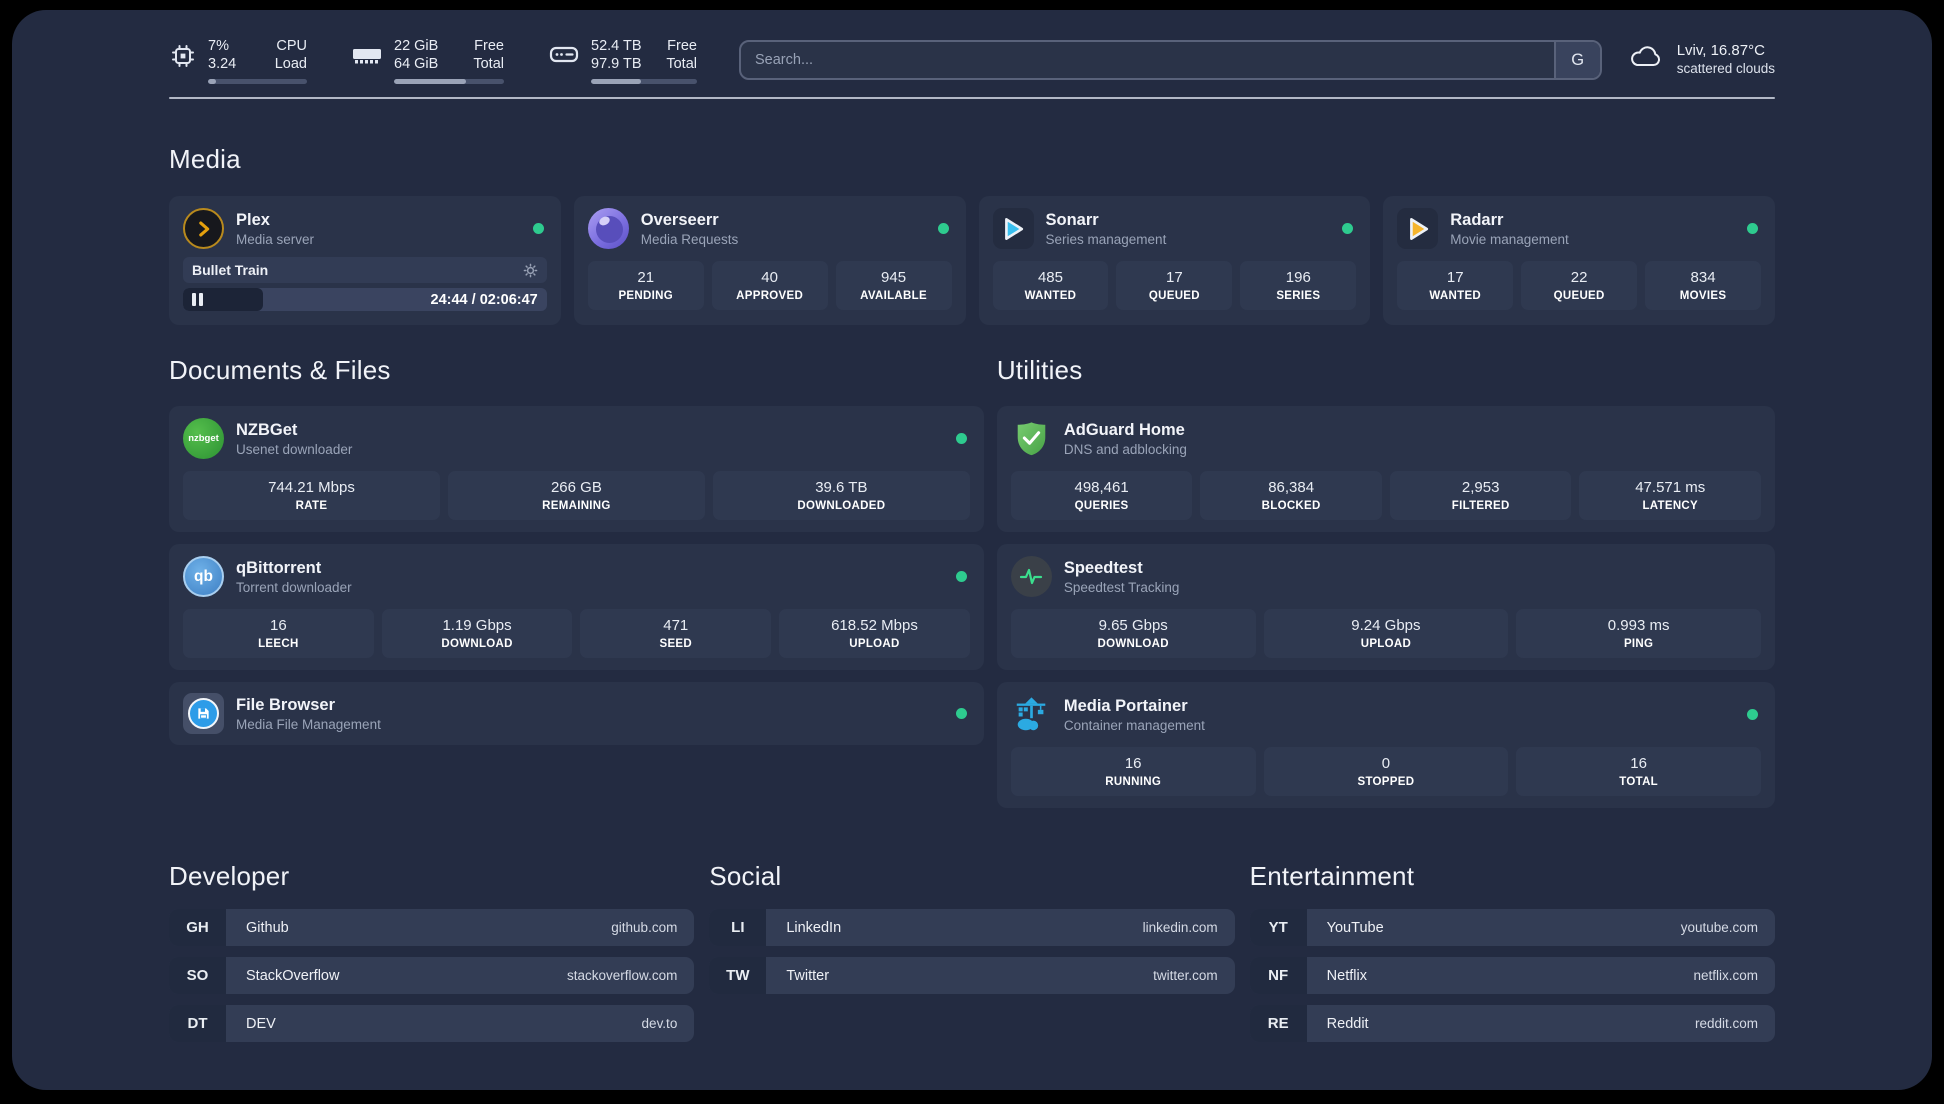  I want to click on app-subtitle: Media File Management, so click(308, 724).